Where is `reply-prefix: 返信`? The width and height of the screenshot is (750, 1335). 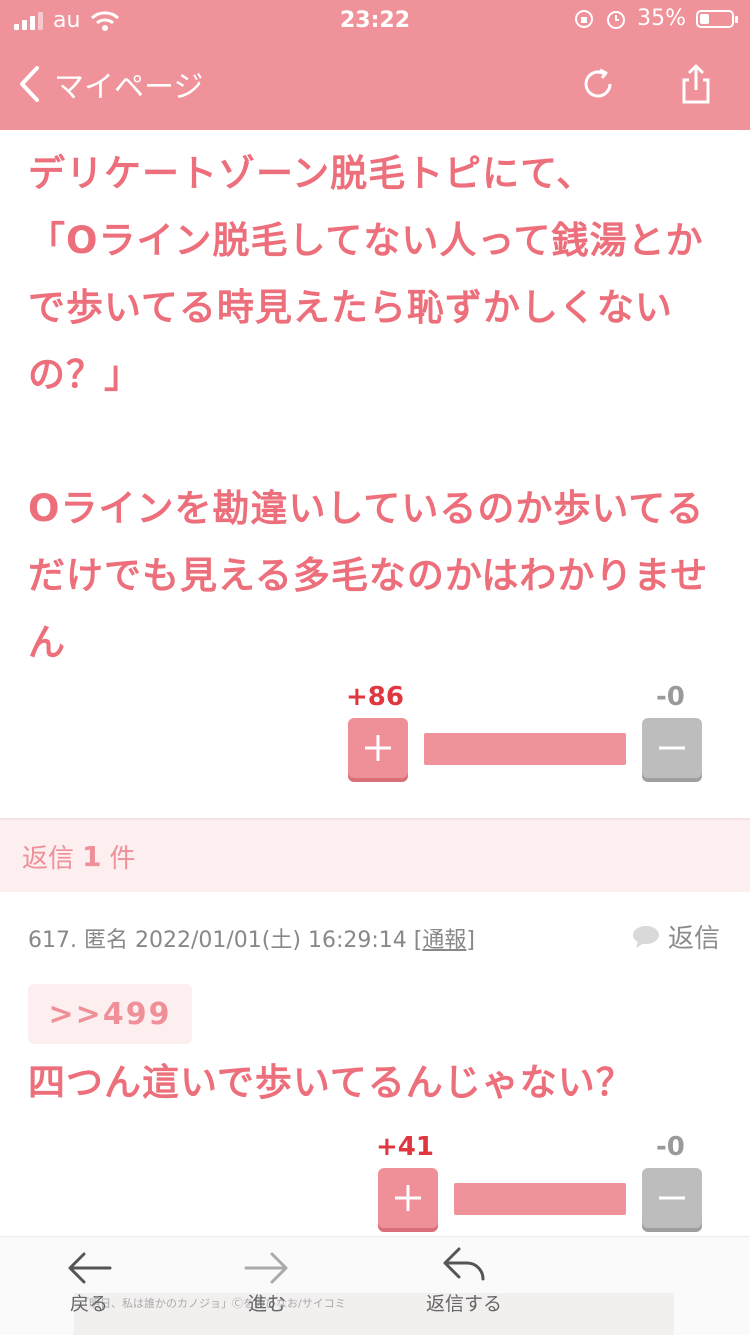
reply-prefix: 返信 is located at coordinates (48, 858).